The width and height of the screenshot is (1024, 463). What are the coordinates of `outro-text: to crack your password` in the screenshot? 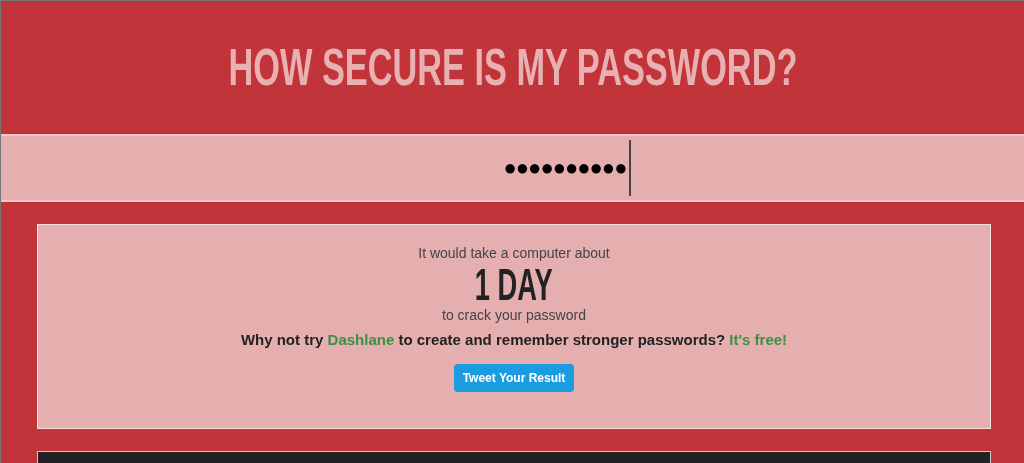 It's located at (514, 315).